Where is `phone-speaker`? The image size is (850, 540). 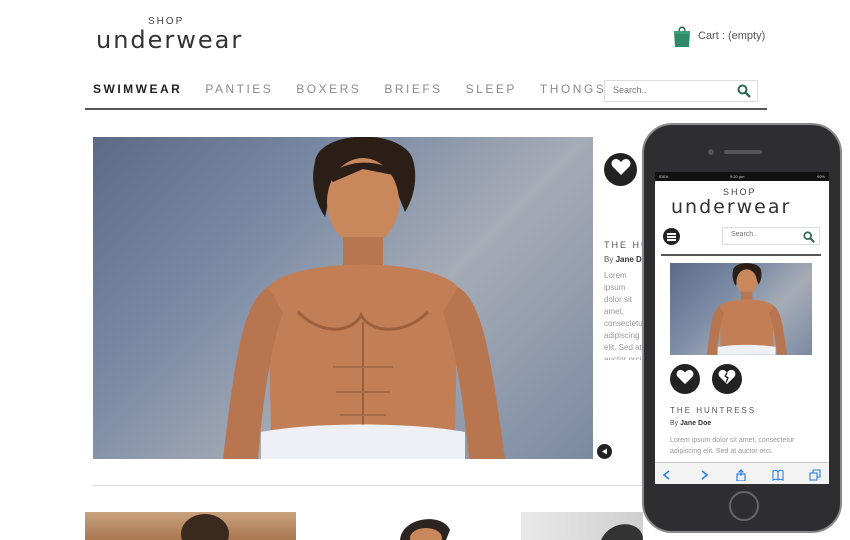 phone-speaker is located at coordinates (743, 152).